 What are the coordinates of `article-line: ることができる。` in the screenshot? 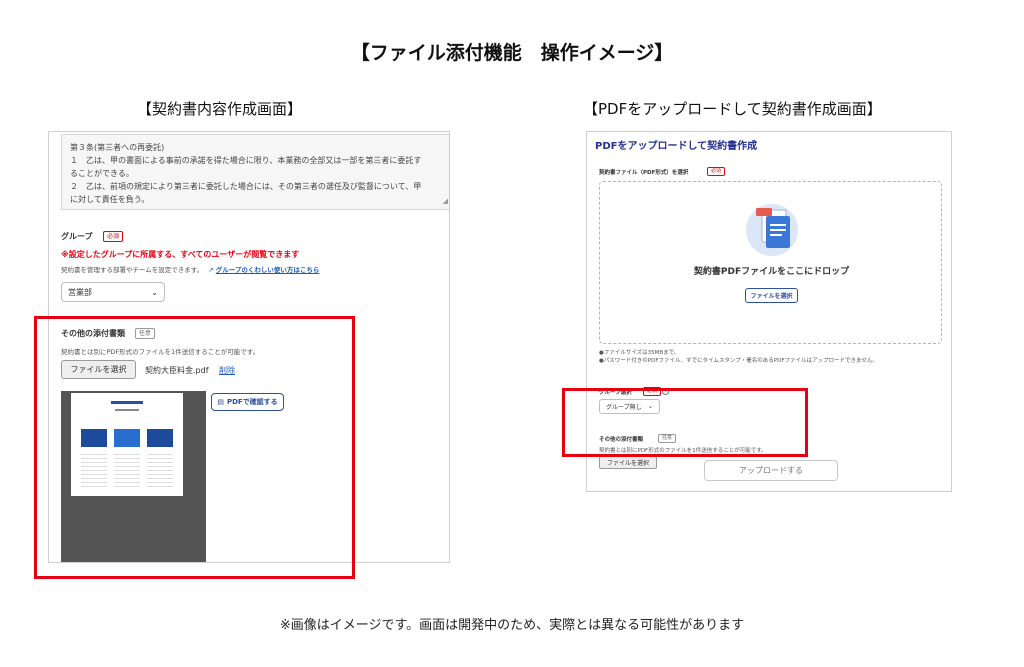 It's located at (102, 173).